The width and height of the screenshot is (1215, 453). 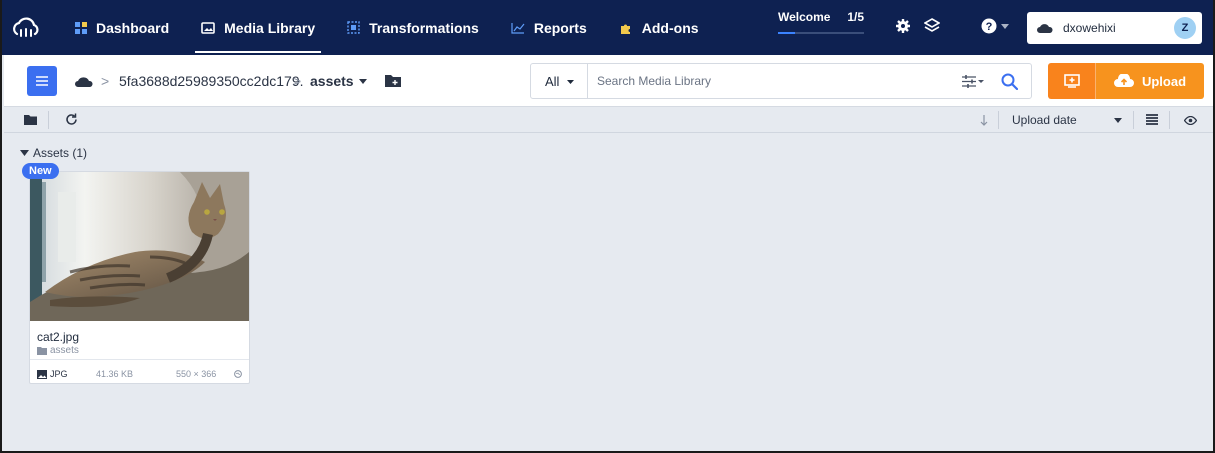 I want to click on folders-menu-button, so click(x=42, y=81).